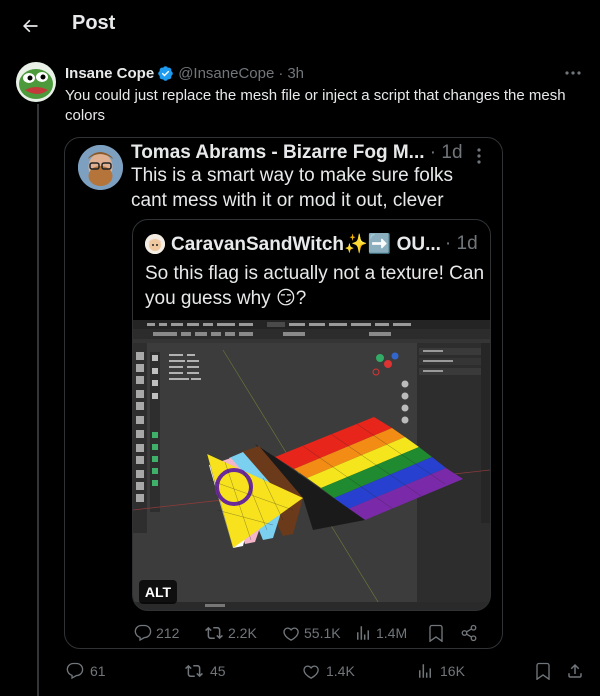  I want to click on post-author-line: Insane Cope @InsaneCope · 3h, so click(184, 73).